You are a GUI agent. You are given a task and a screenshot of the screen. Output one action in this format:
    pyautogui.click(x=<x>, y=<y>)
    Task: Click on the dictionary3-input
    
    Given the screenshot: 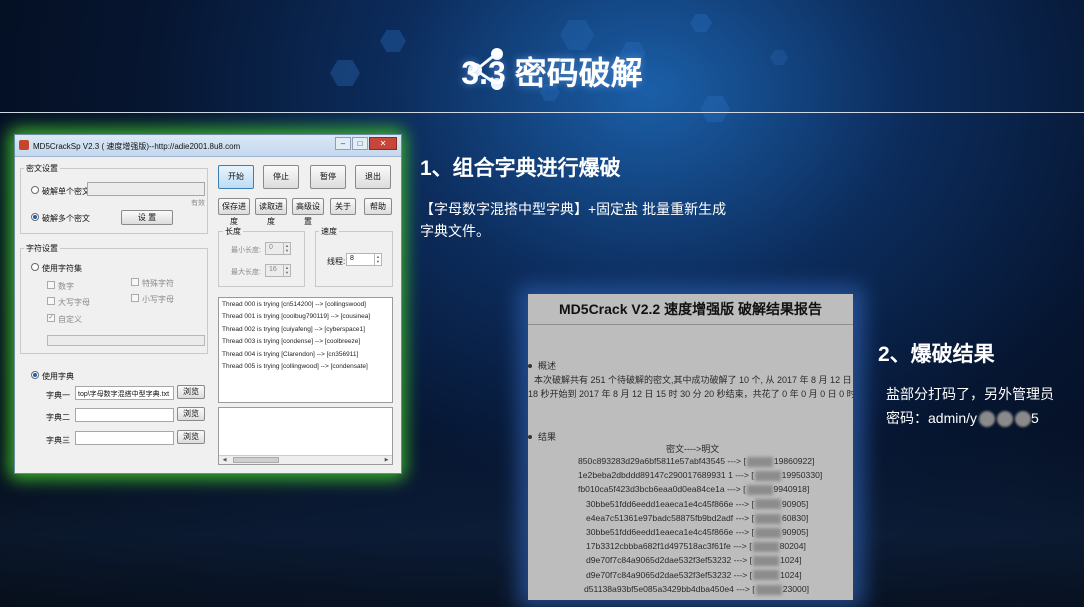 What is the action you would take?
    pyautogui.click(x=124, y=438)
    